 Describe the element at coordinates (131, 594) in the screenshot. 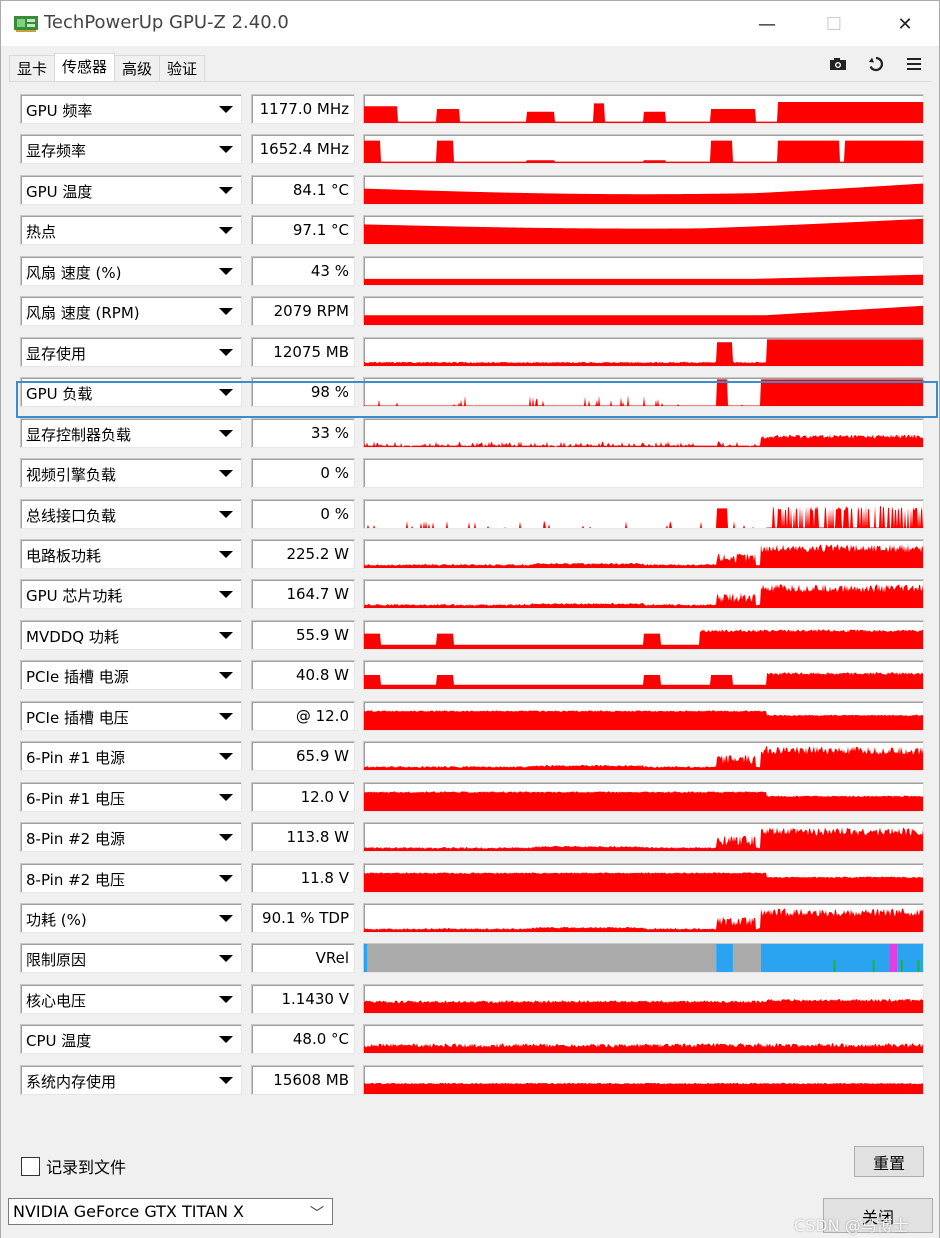

I see `sensor-name-dropdown: GPU 芯片功耗` at that location.